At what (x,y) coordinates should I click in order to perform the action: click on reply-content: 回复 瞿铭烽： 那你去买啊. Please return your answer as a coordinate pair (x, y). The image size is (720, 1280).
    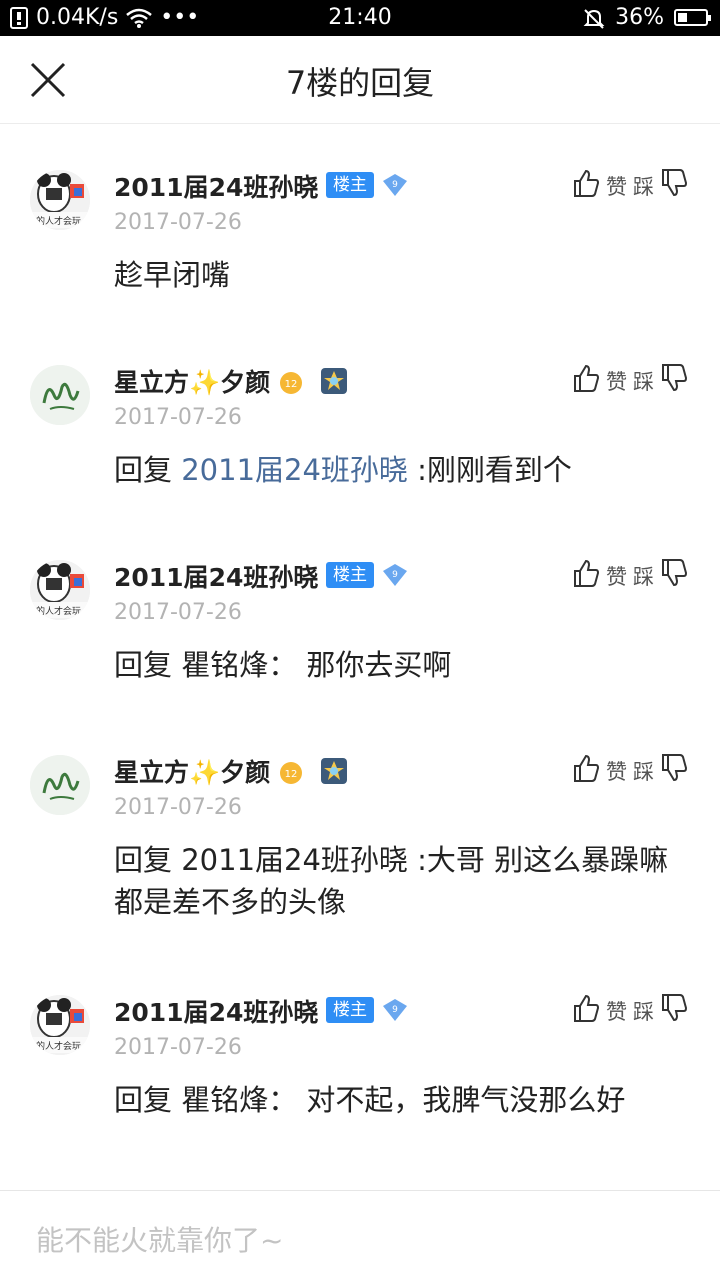
    Looking at the image, I should click on (283, 665).